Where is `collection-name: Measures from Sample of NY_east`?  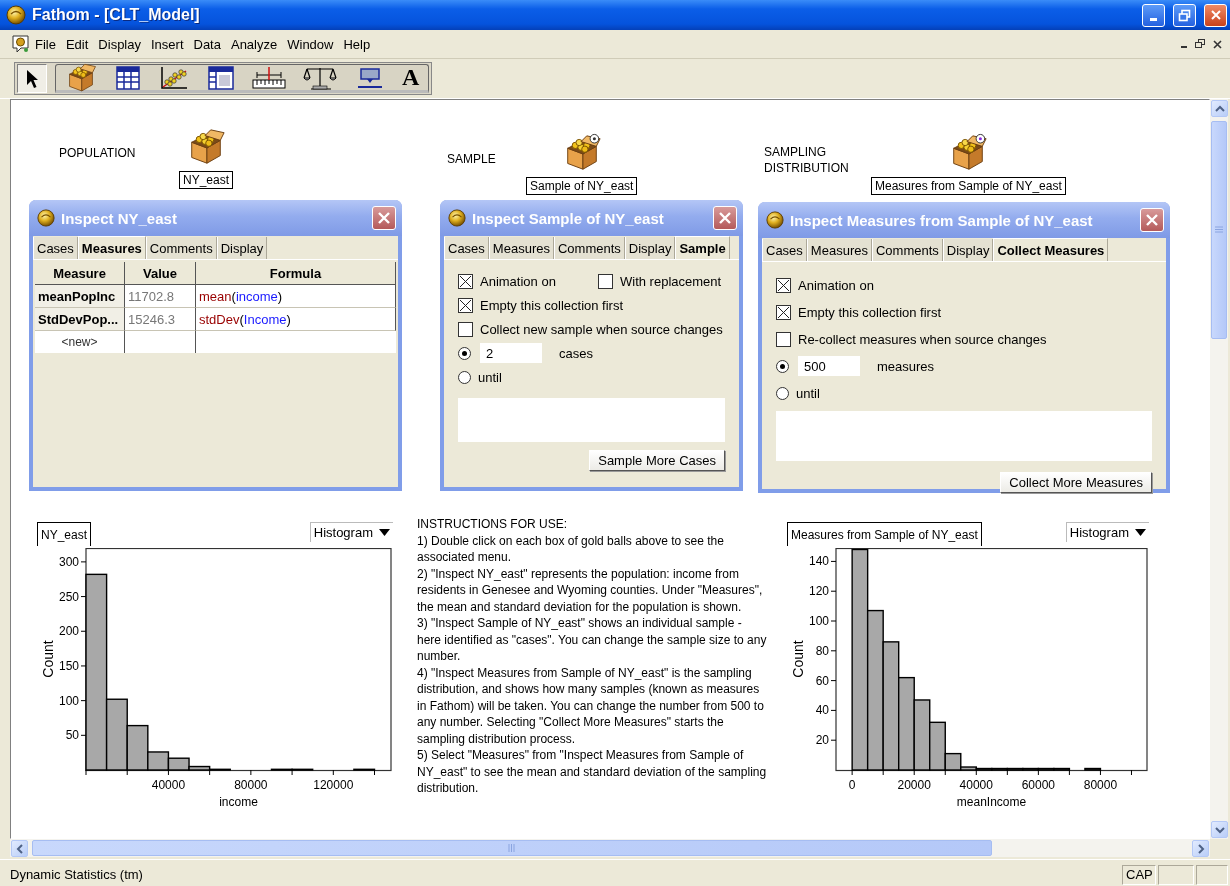
collection-name: Measures from Sample of NY_east is located at coordinates (968, 186).